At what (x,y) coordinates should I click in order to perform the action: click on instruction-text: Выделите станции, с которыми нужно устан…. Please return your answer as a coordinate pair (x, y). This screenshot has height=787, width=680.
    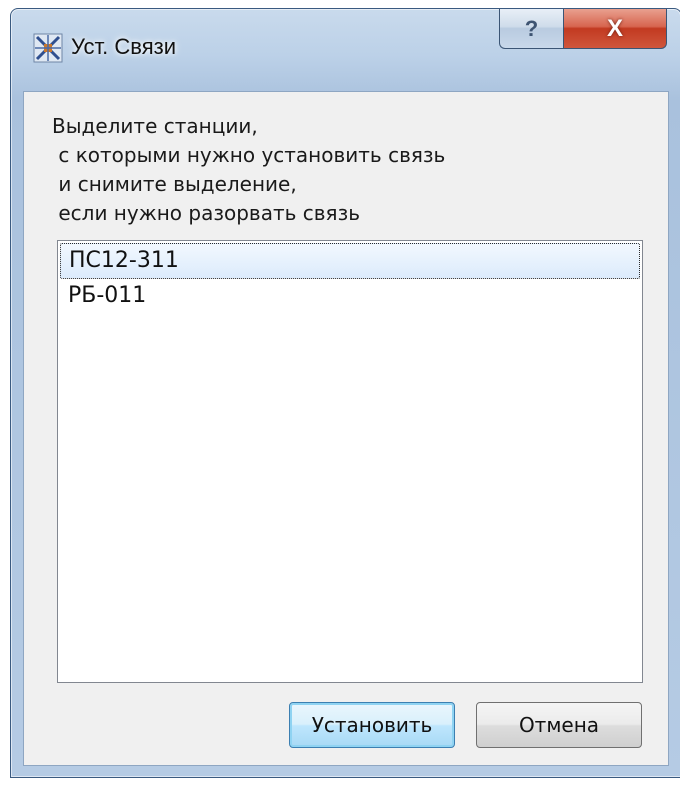
    Looking at the image, I should click on (248, 170).